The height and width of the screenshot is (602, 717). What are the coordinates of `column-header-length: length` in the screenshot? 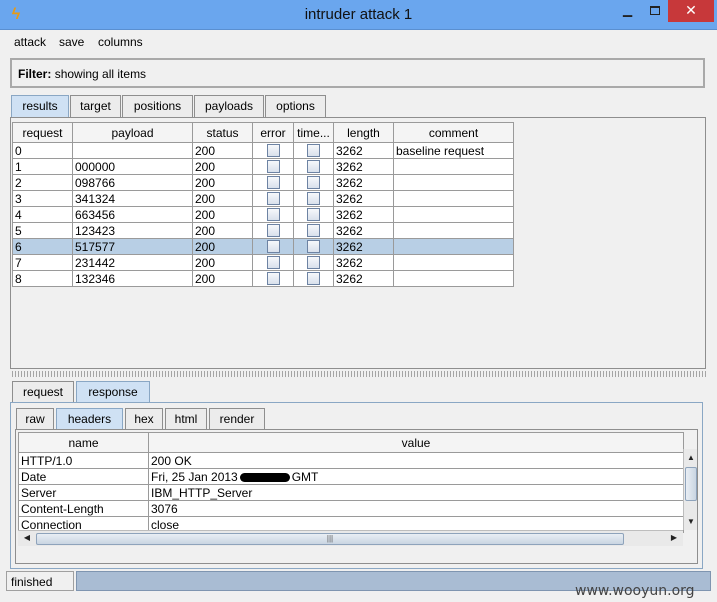 It's located at (363, 132).